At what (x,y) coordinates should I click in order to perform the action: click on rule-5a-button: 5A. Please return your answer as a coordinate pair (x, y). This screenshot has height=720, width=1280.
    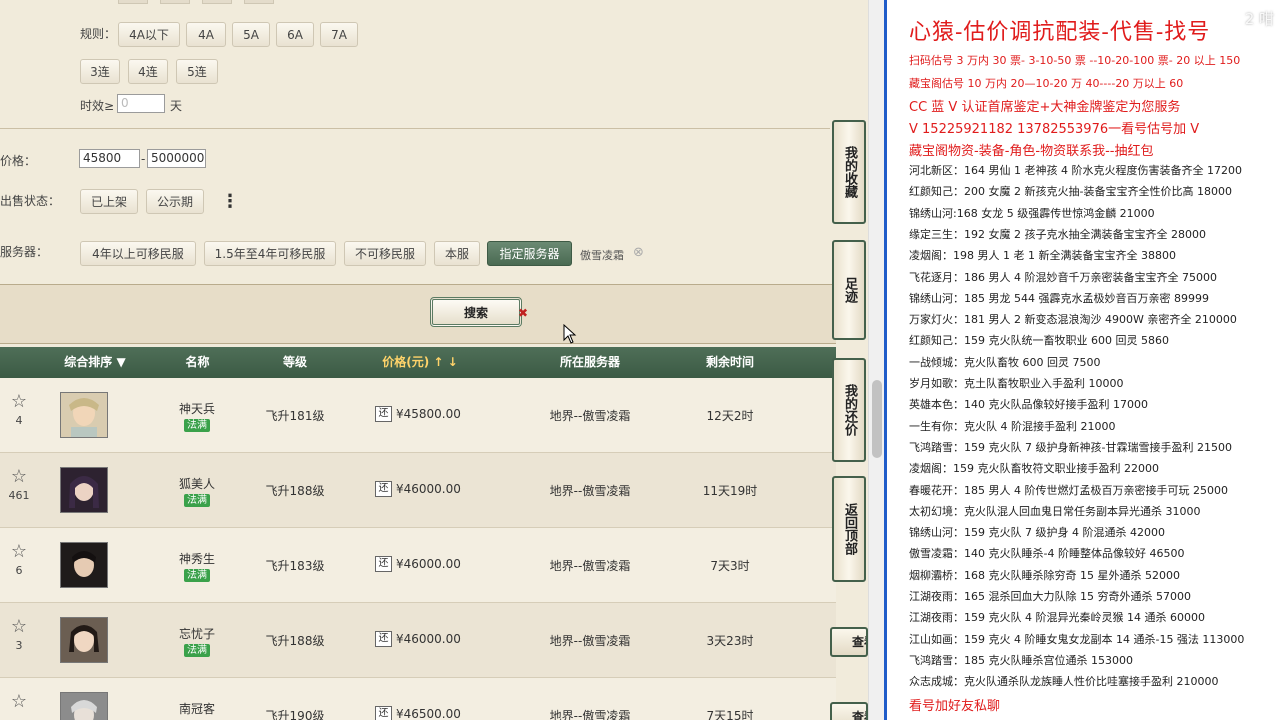
    Looking at the image, I should click on (251, 34).